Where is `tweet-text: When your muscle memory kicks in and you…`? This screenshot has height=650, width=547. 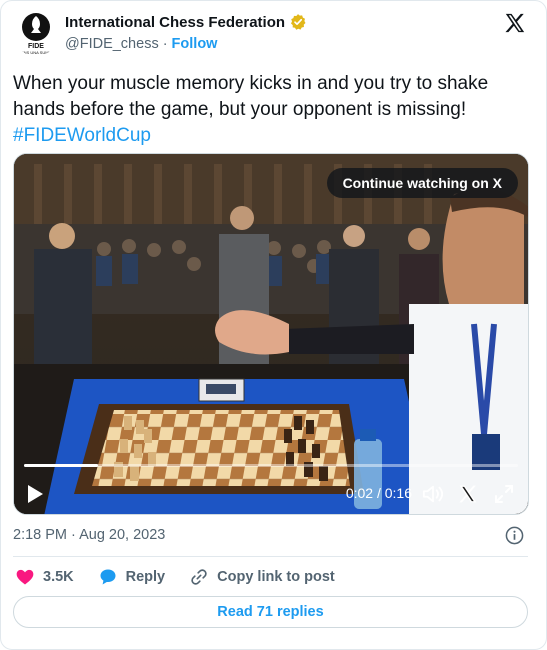 tweet-text: When your muscle memory kicks in and you… is located at coordinates (273, 110).